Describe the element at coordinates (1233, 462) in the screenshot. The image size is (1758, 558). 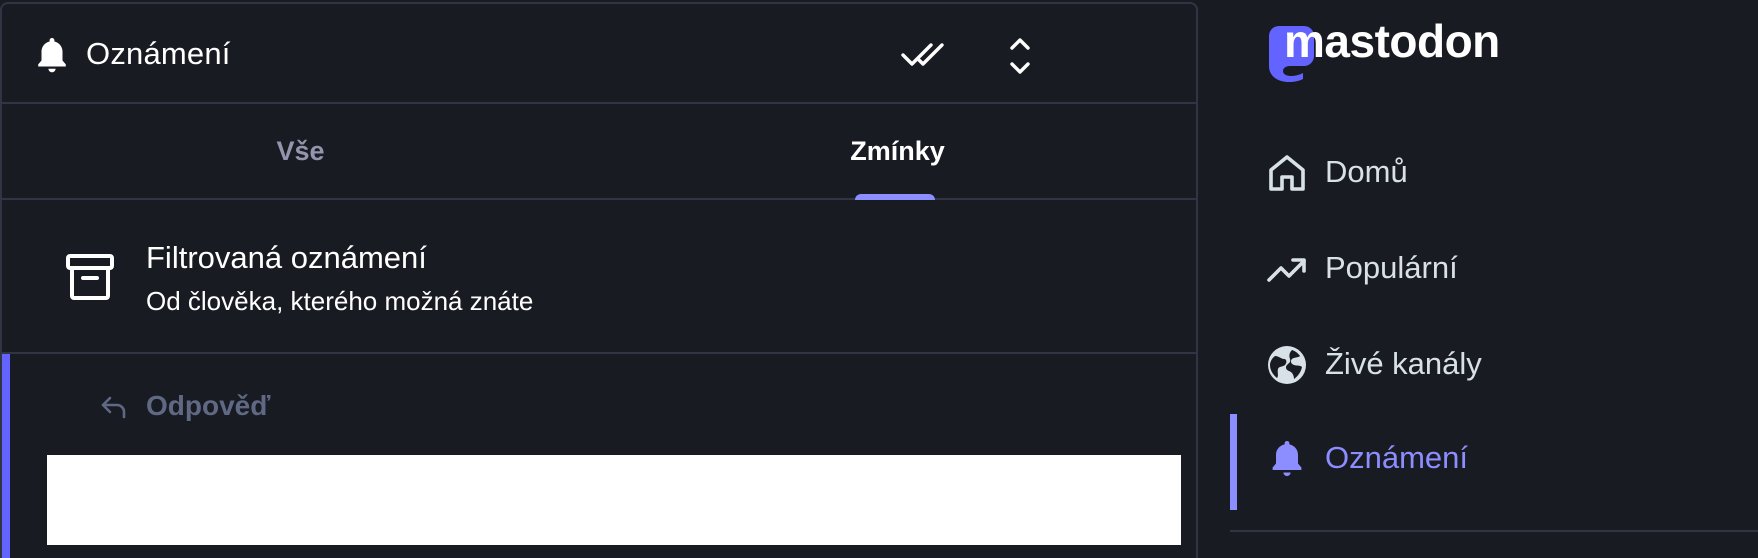
I see `active-nav-indicator` at that location.